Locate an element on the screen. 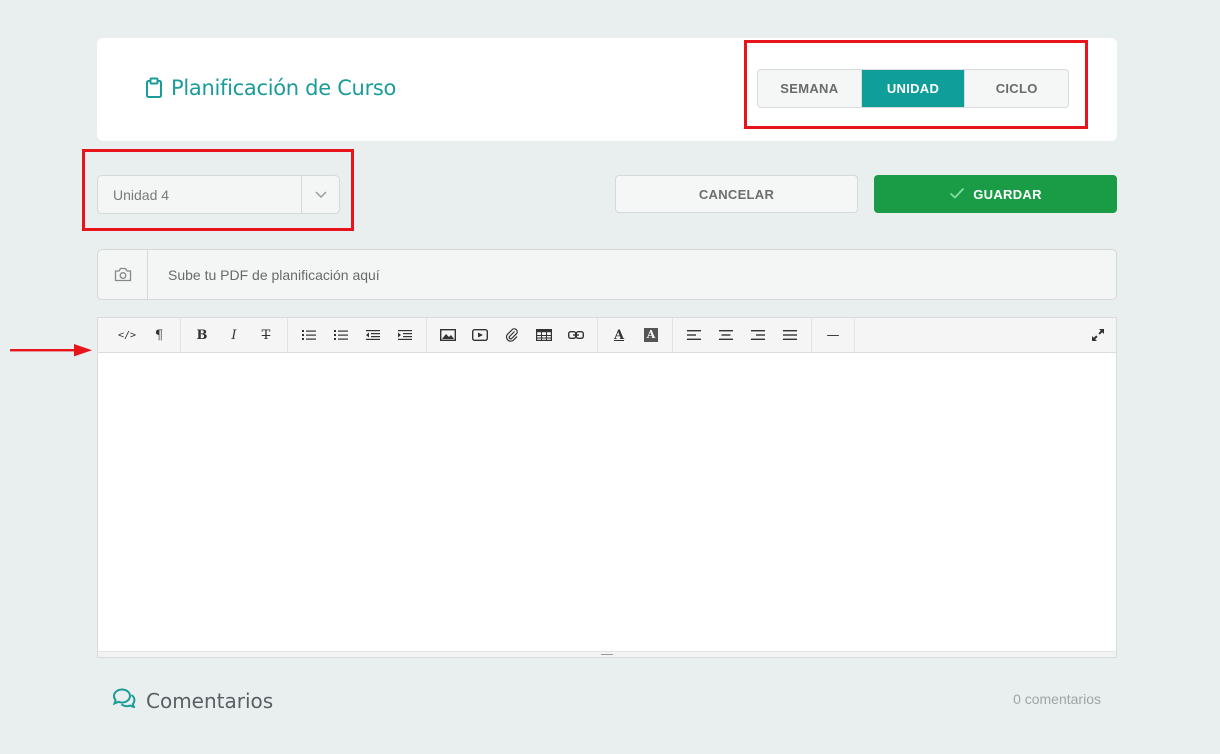 The width and height of the screenshot is (1220, 754). toolbar-group-rule: — is located at coordinates (833, 335).